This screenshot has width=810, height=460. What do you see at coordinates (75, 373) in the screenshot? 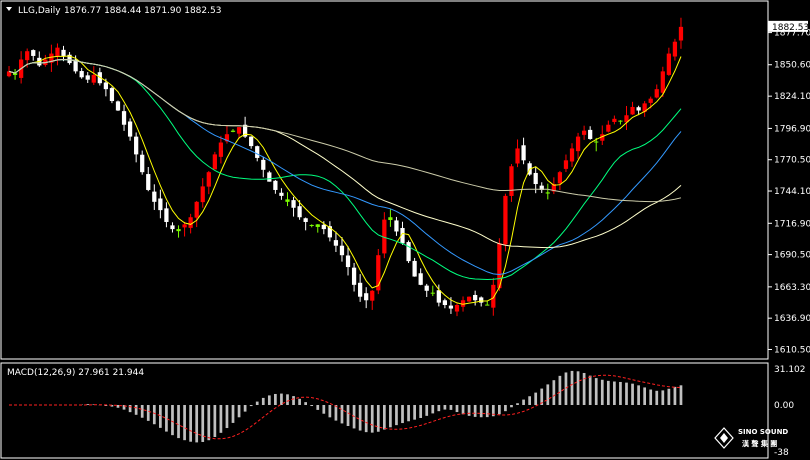
I see `macd-label: MACD(12,26,9) 27.961 21.944` at bounding box center [75, 373].